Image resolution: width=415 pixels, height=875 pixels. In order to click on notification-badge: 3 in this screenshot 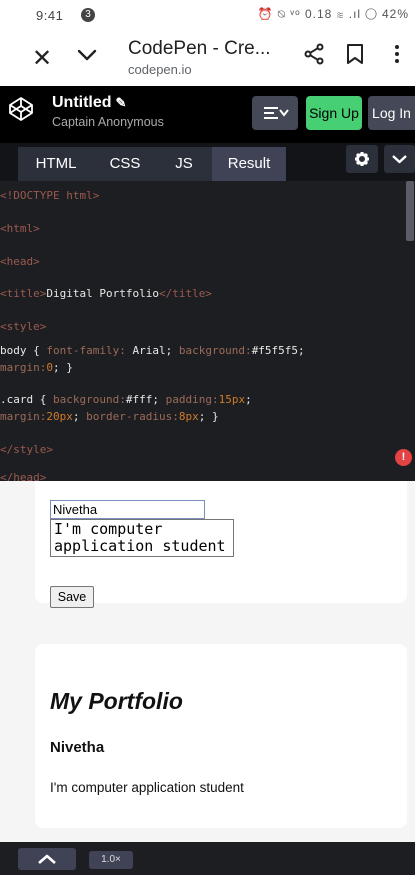, I will do `click(88, 15)`.